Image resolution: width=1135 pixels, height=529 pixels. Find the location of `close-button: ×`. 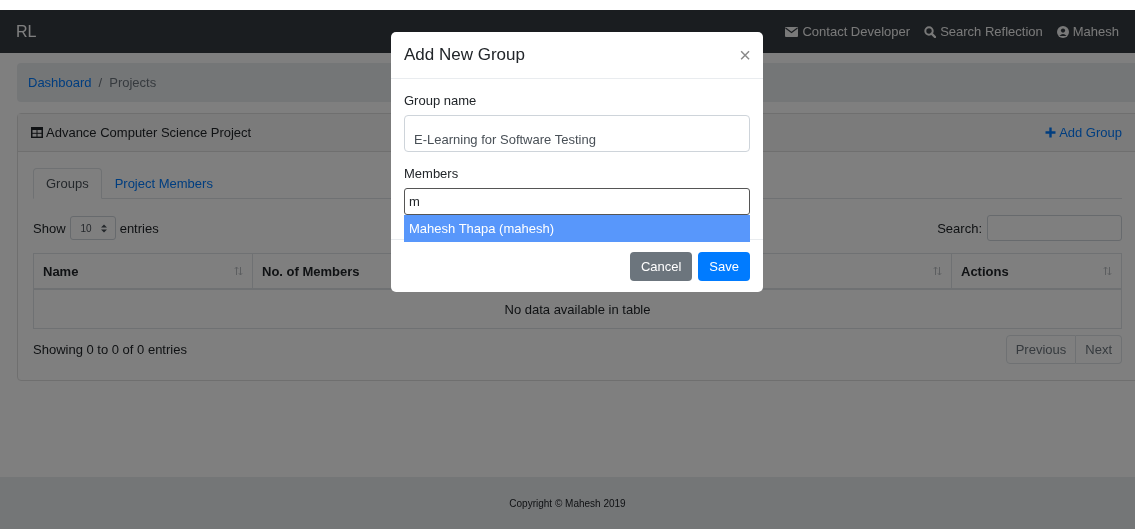

close-button: × is located at coordinates (745, 55).